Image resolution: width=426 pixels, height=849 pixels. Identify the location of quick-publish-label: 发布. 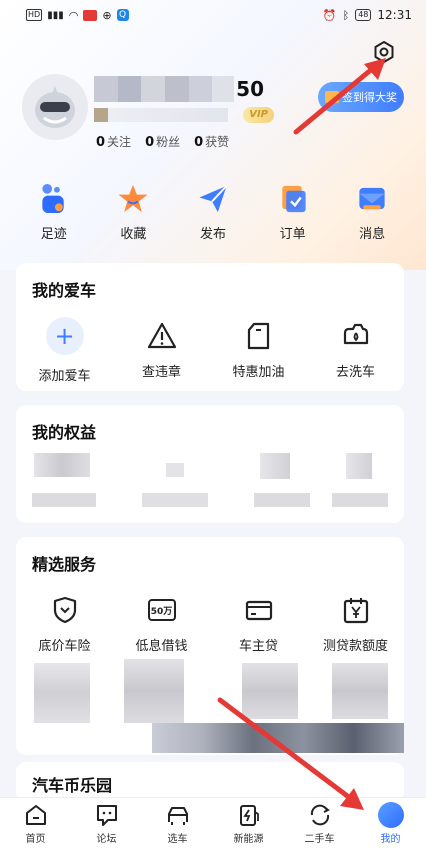
(212, 234).